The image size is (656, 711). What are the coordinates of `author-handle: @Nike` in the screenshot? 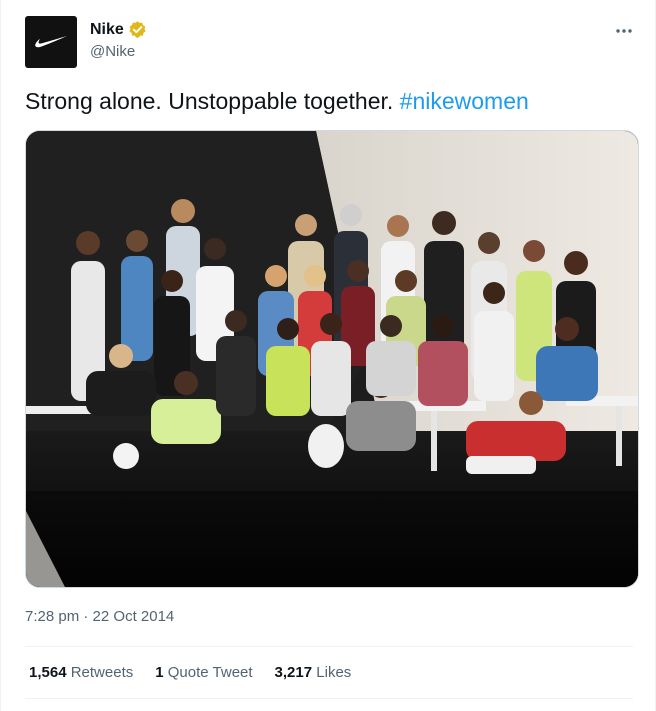 It's located at (112, 51).